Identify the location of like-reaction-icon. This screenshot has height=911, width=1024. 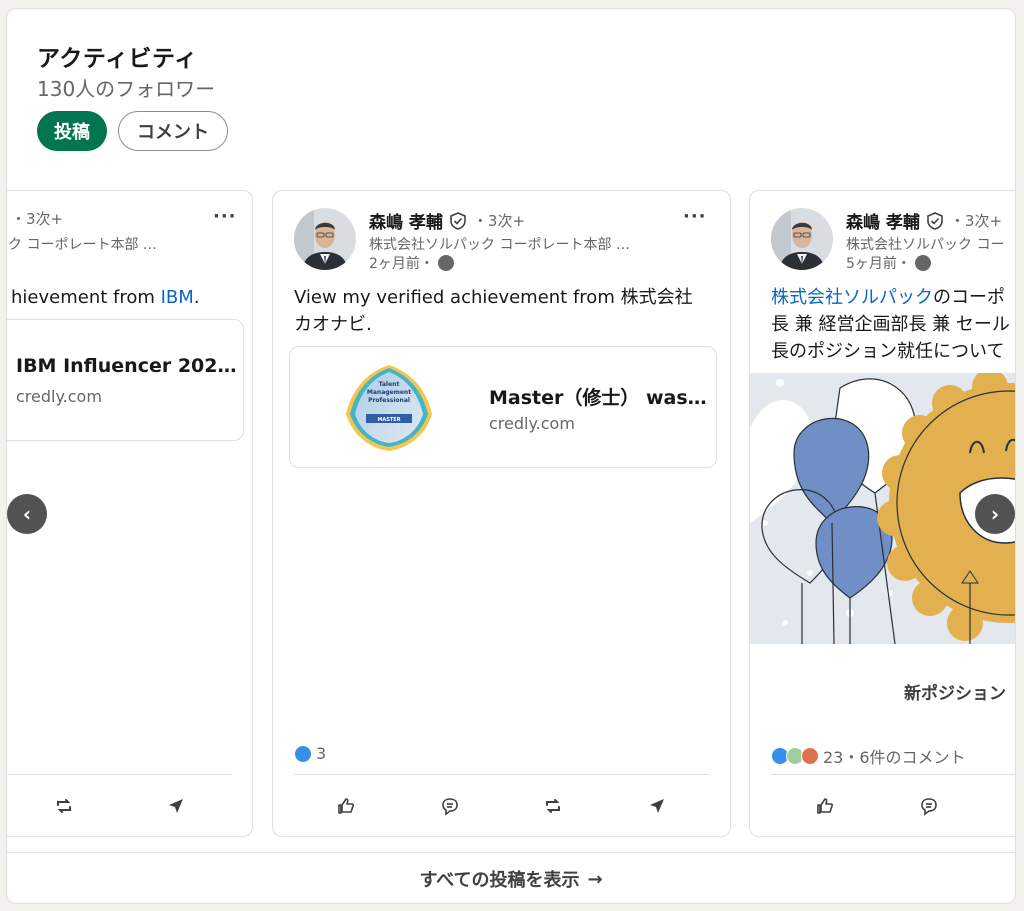
(303, 753).